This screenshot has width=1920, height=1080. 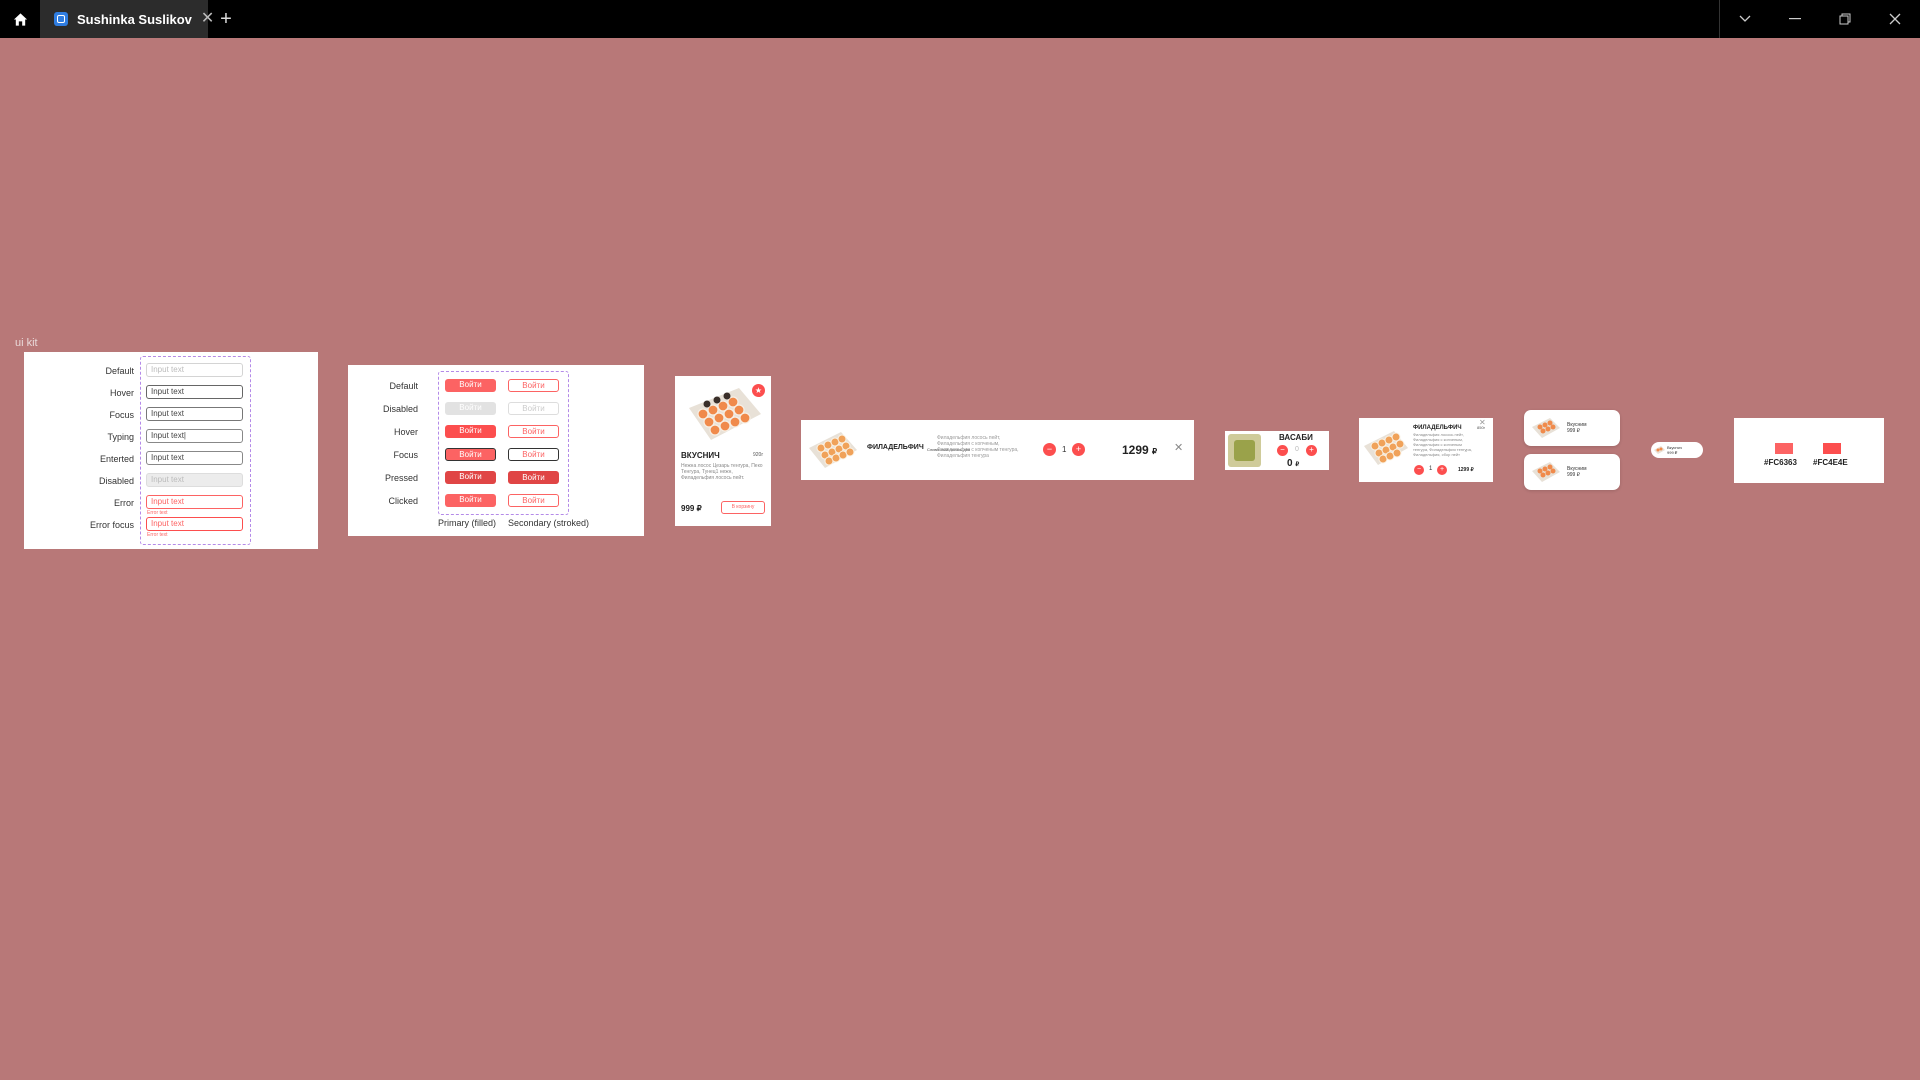 What do you see at coordinates (470, 454) in the screenshot?
I see `primary-button-focus: Войти` at bounding box center [470, 454].